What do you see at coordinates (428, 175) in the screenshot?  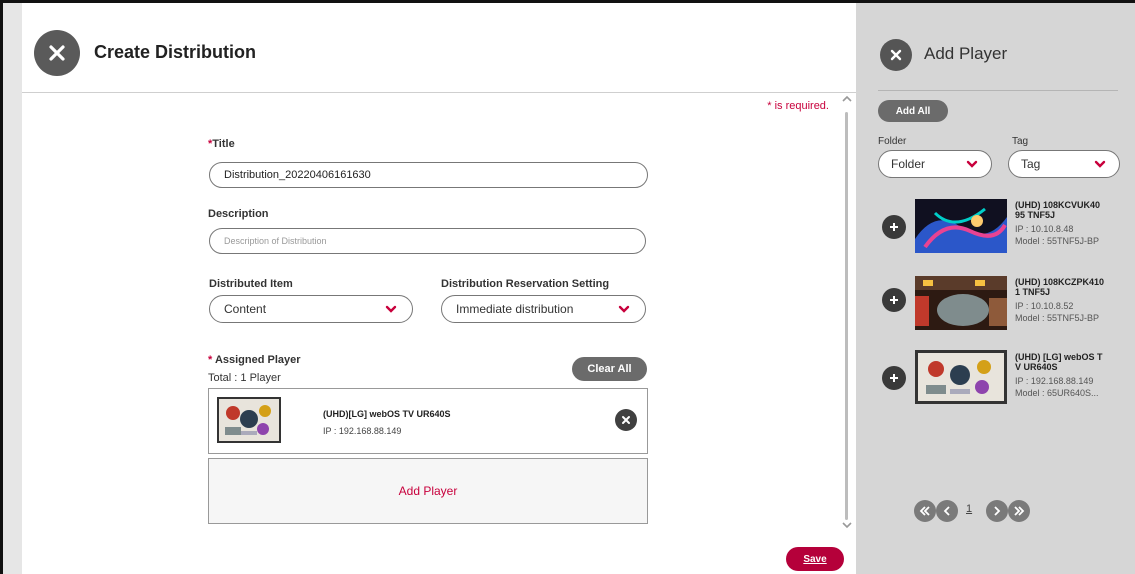 I see `title-input: Distribution_20220406161630` at bounding box center [428, 175].